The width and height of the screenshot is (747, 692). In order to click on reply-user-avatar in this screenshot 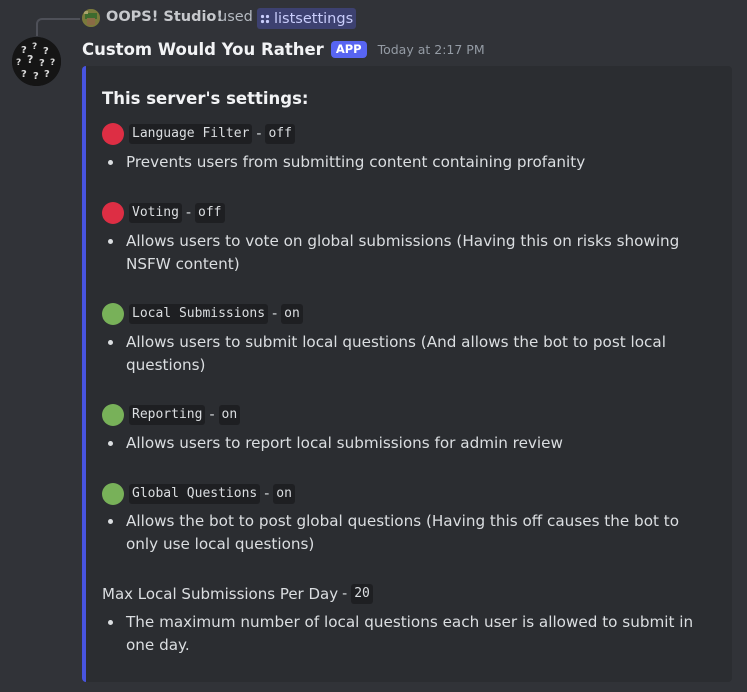, I will do `click(91, 18)`.